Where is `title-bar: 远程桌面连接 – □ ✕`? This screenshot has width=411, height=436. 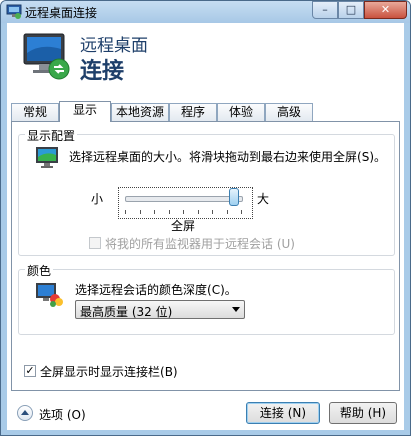 title-bar: 远程桌面连接 – □ ✕ is located at coordinates (205, 12).